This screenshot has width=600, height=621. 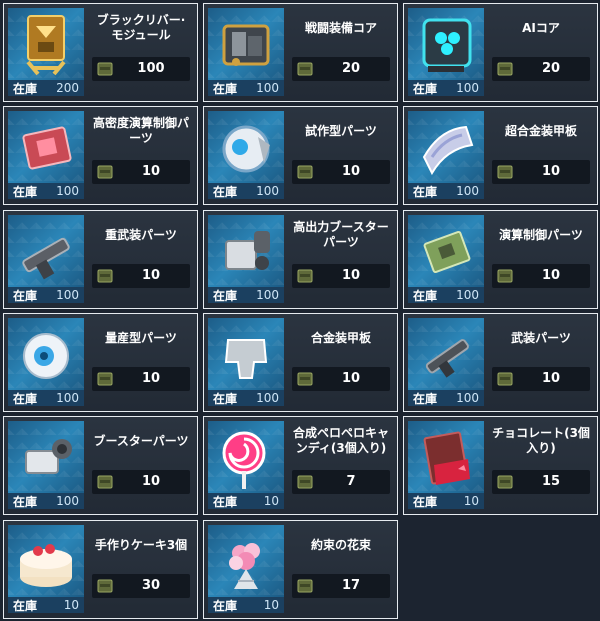 I want to click on high-output-booster-icon, so click(x=247, y=250).